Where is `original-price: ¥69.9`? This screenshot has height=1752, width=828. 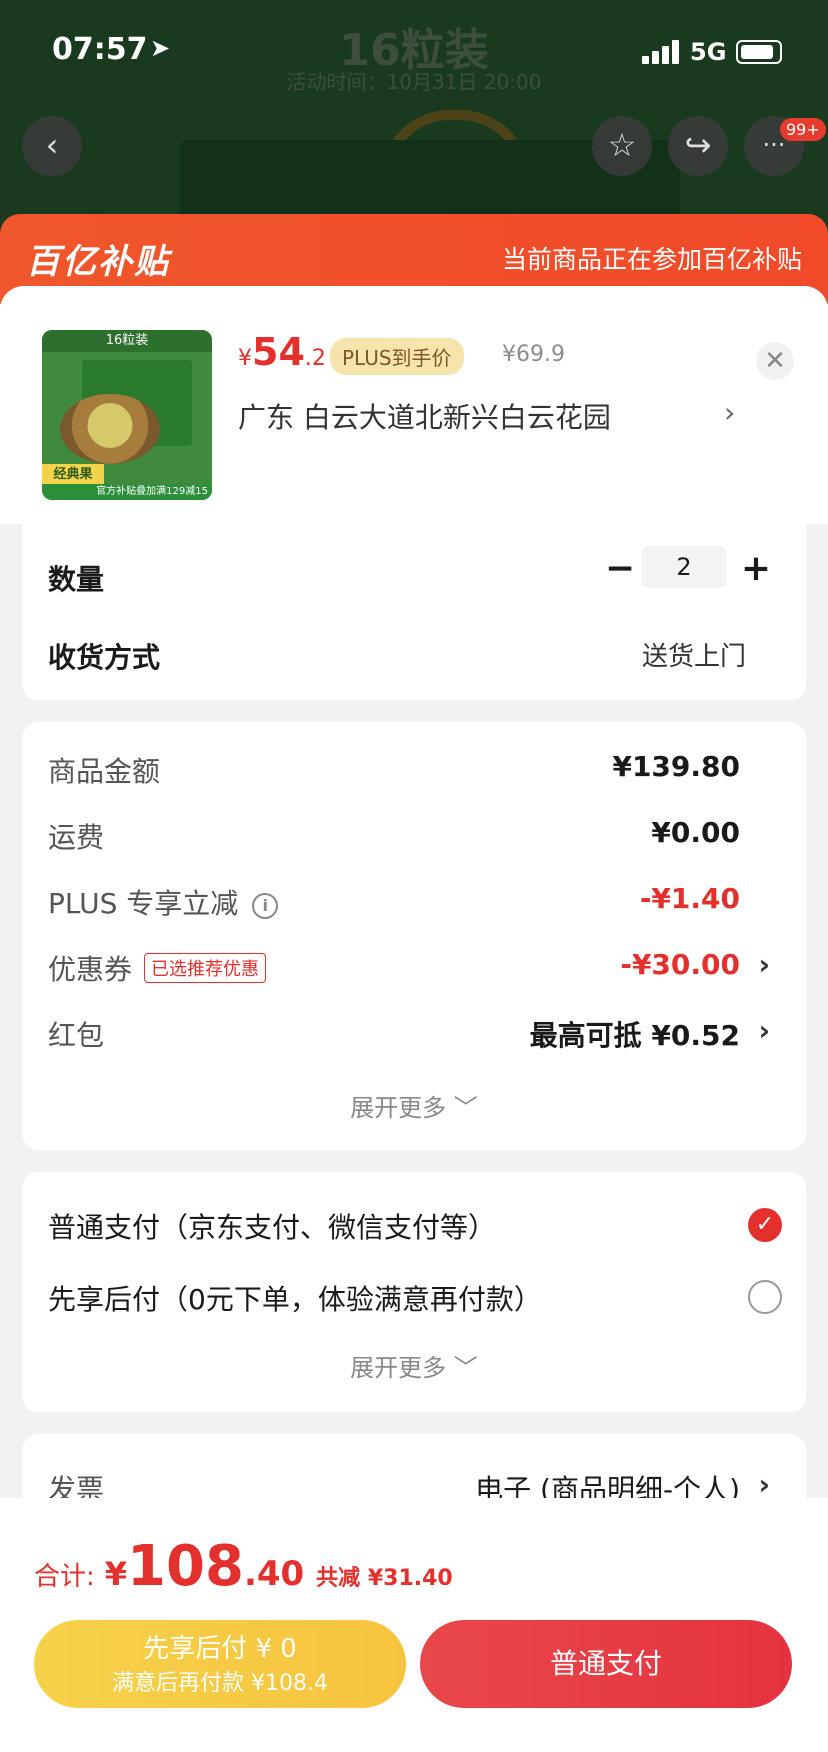 original-price: ¥69.9 is located at coordinates (533, 354).